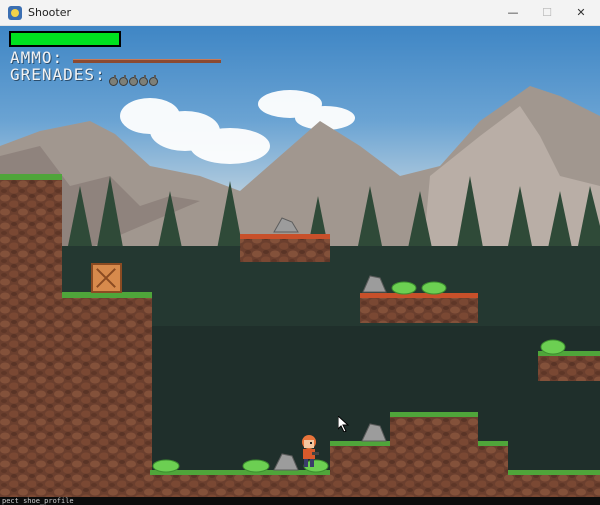 Image resolution: width=600 pixels, height=505 pixels. Describe the element at coordinates (107, 395) in the screenshot. I see `left-ledge` at that location.